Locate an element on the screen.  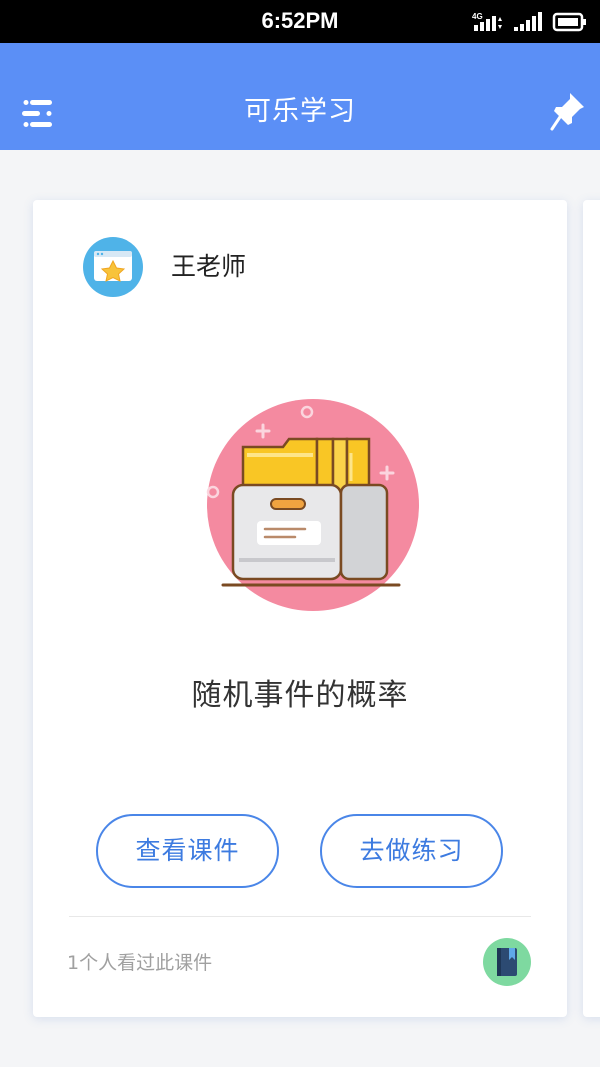
app-bar: 可乐学习 is located at coordinates (300, 96).